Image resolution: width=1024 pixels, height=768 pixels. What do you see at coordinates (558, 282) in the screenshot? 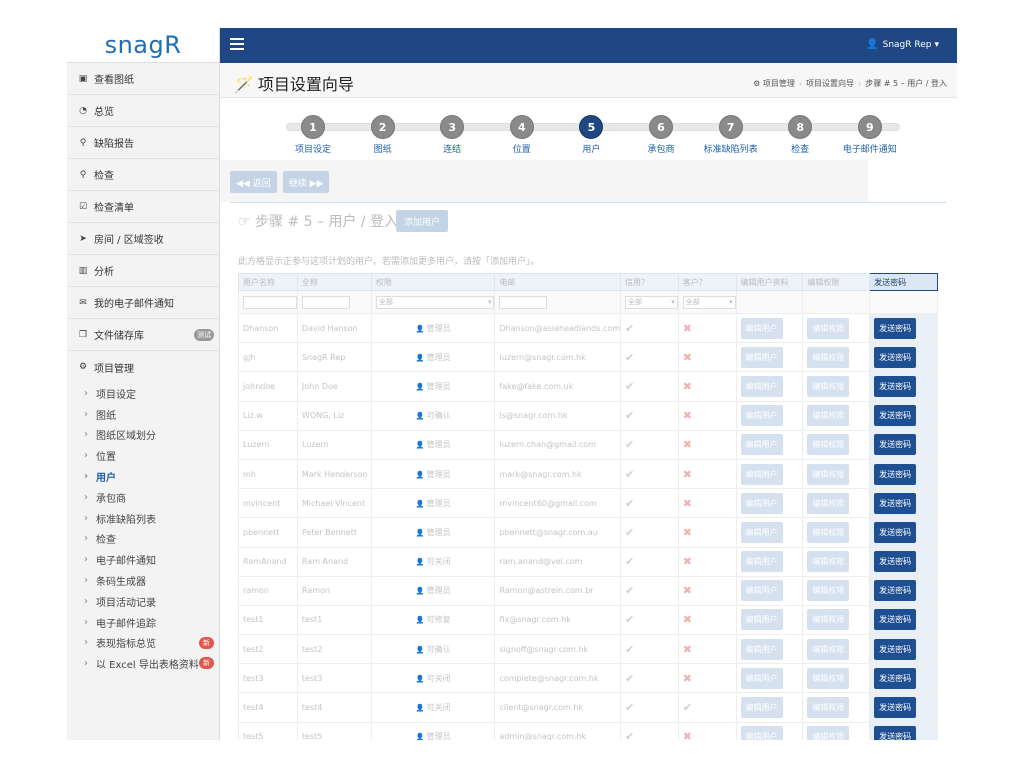
I see `column-header: 电邮` at bounding box center [558, 282].